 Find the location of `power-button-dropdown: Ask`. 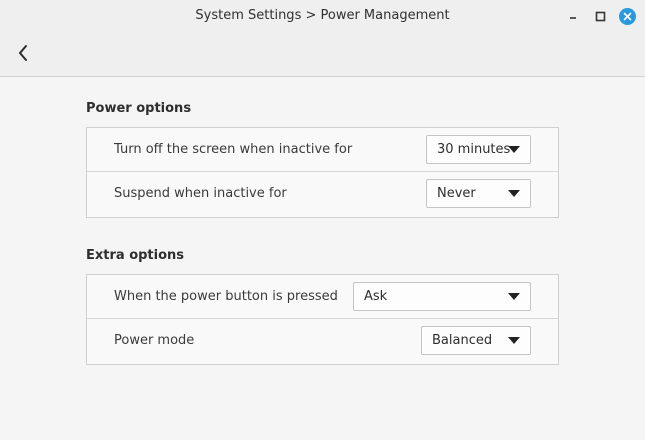

power-button-dropdown: Ask is located at coordinates (442, 296).